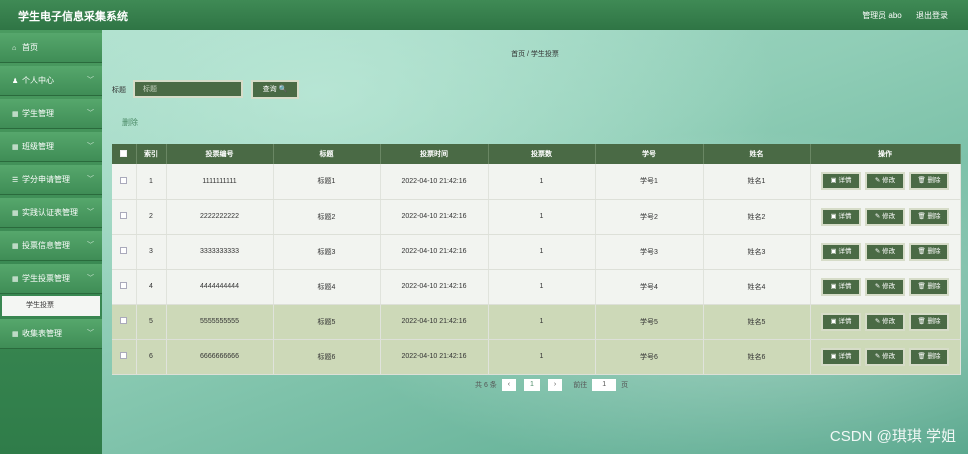  I want to click on sidebar-item-personal-center: ♟ 个人中心 ﹀, so click(51, 81).